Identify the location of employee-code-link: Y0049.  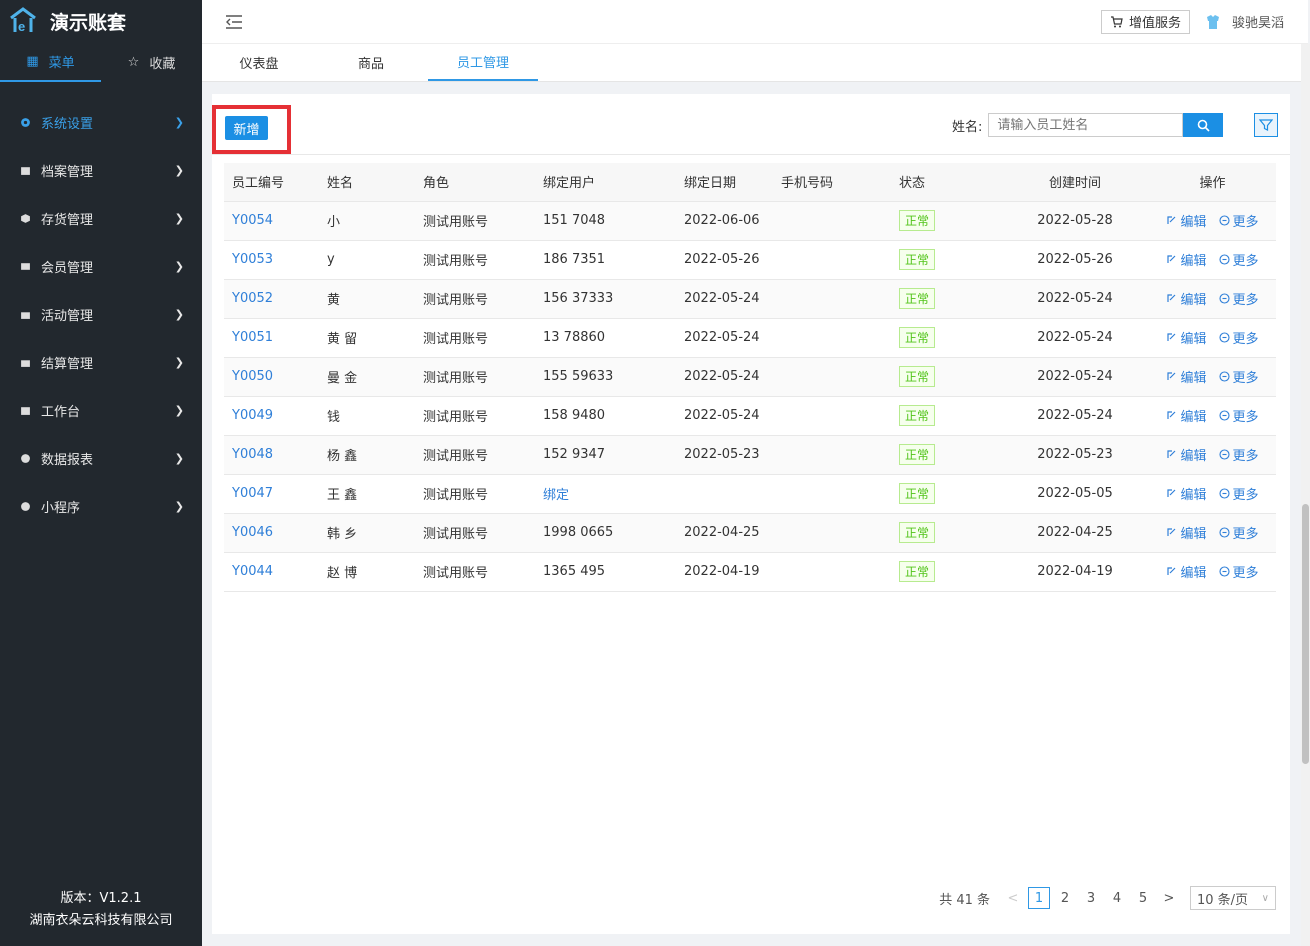
(271, 416).